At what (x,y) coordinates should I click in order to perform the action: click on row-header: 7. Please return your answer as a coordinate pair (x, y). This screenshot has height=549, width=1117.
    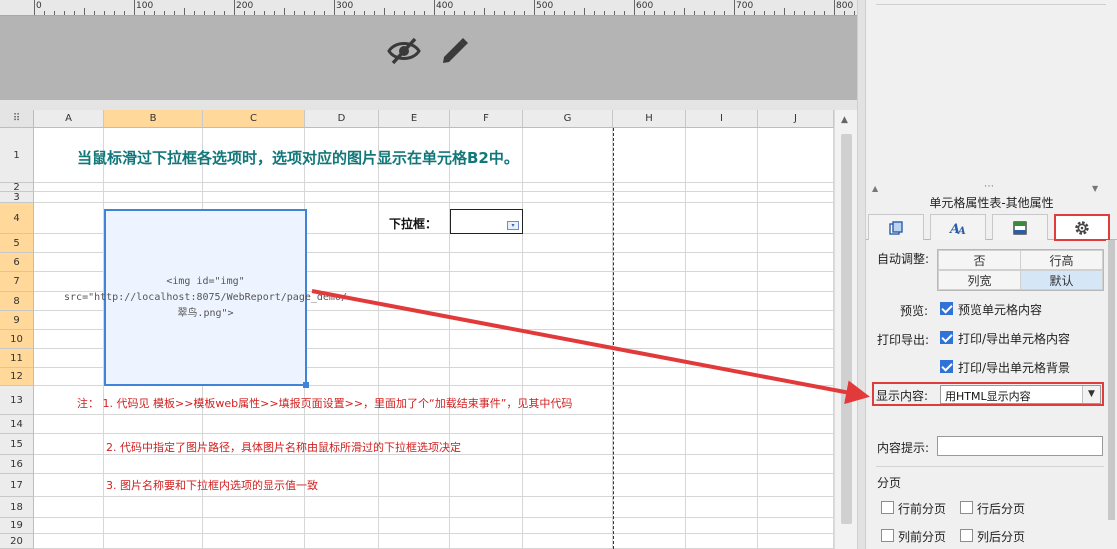
    Looking at the image, I should click on (17, 282).